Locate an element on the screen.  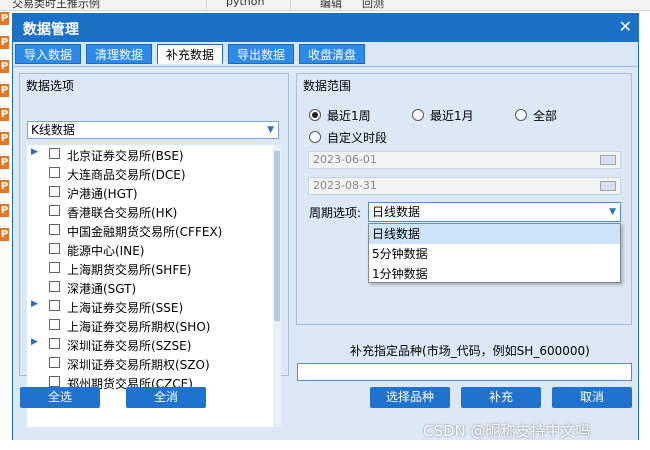
cancel-button: 取消 is located at coordinates (592, 397).